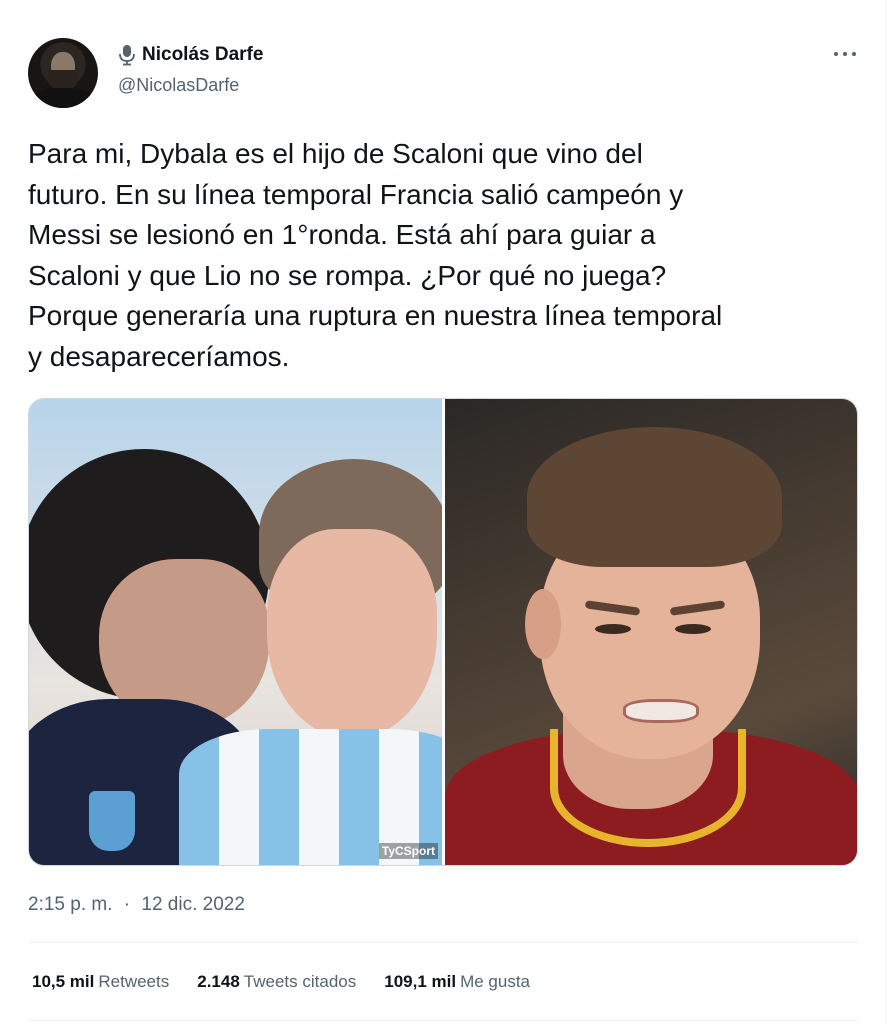  What do you see at coordinates (63, 80) in the screenshot?
I see `avatar-beard` at bounding box center [63, 80].